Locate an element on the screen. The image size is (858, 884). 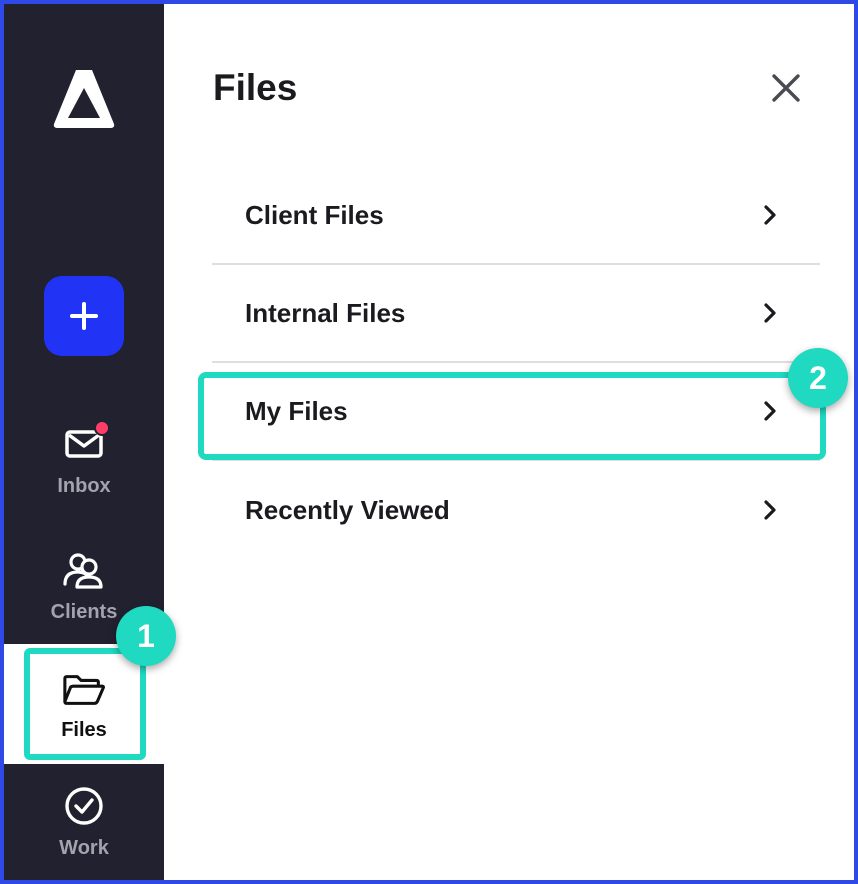
sidebar-item-work: Work is located at coordinates (84, 822).